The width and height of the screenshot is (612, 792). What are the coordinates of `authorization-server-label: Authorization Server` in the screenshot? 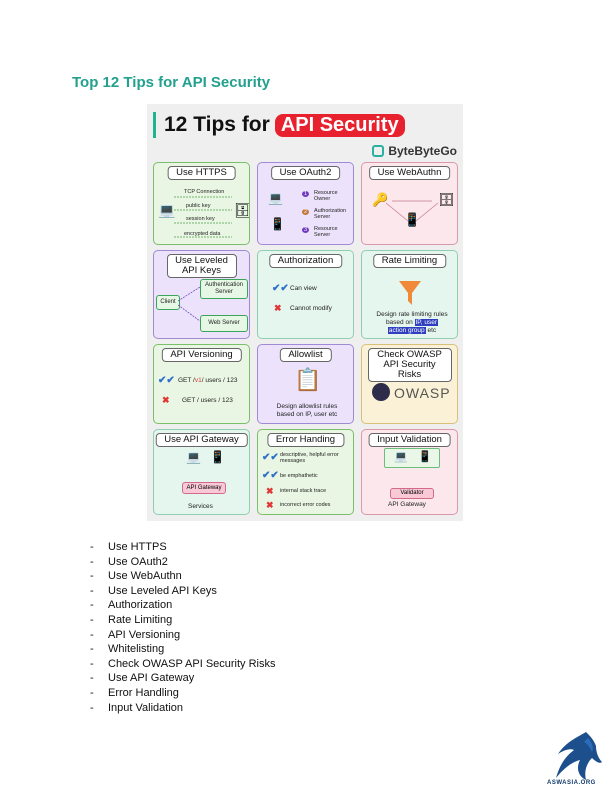 It's located at (330, 214).